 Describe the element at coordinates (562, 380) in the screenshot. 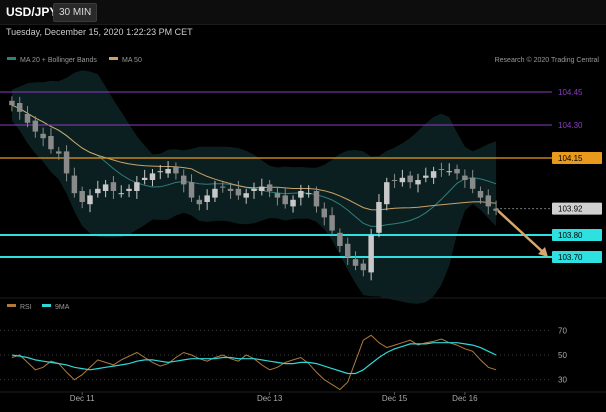

I see `rsi-tick-30: 30` at that location.